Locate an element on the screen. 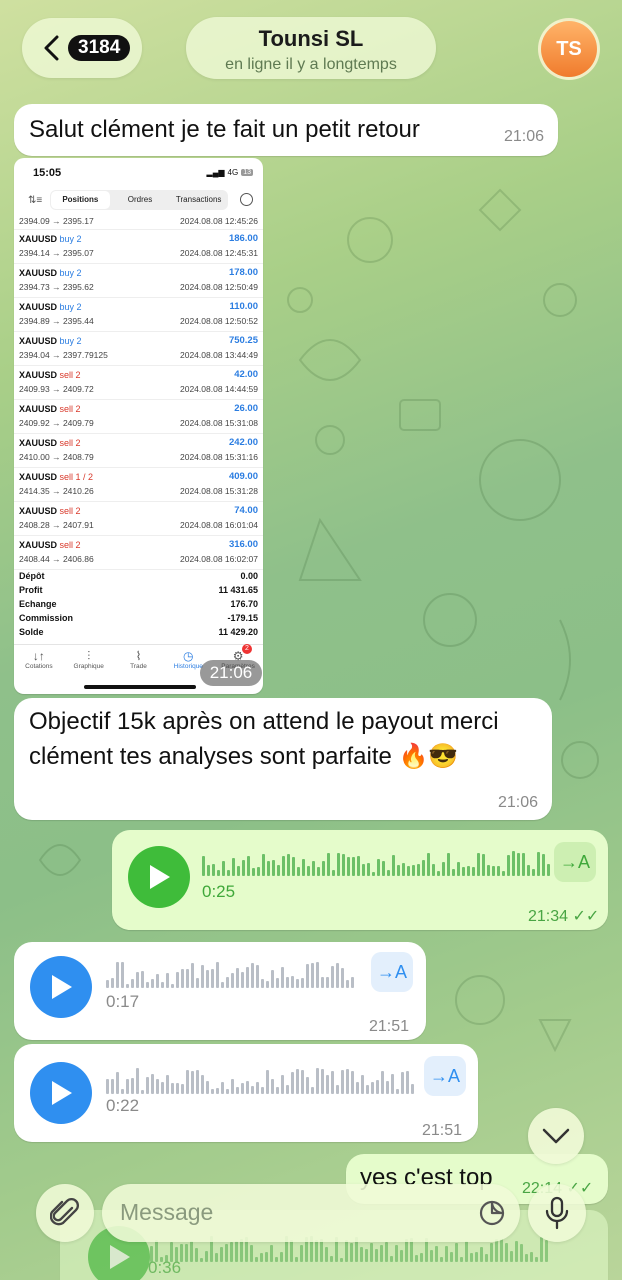  trade-side: buy 2 is located at coordinates (70, 307).